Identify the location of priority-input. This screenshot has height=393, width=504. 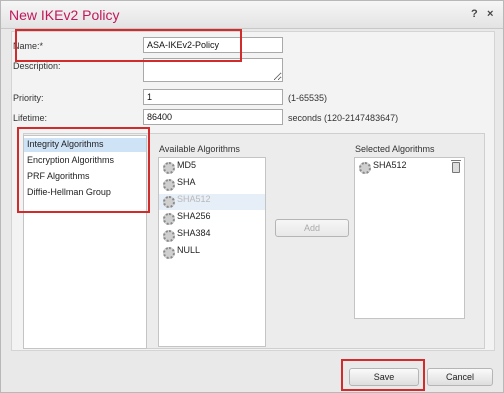
(213, 97).